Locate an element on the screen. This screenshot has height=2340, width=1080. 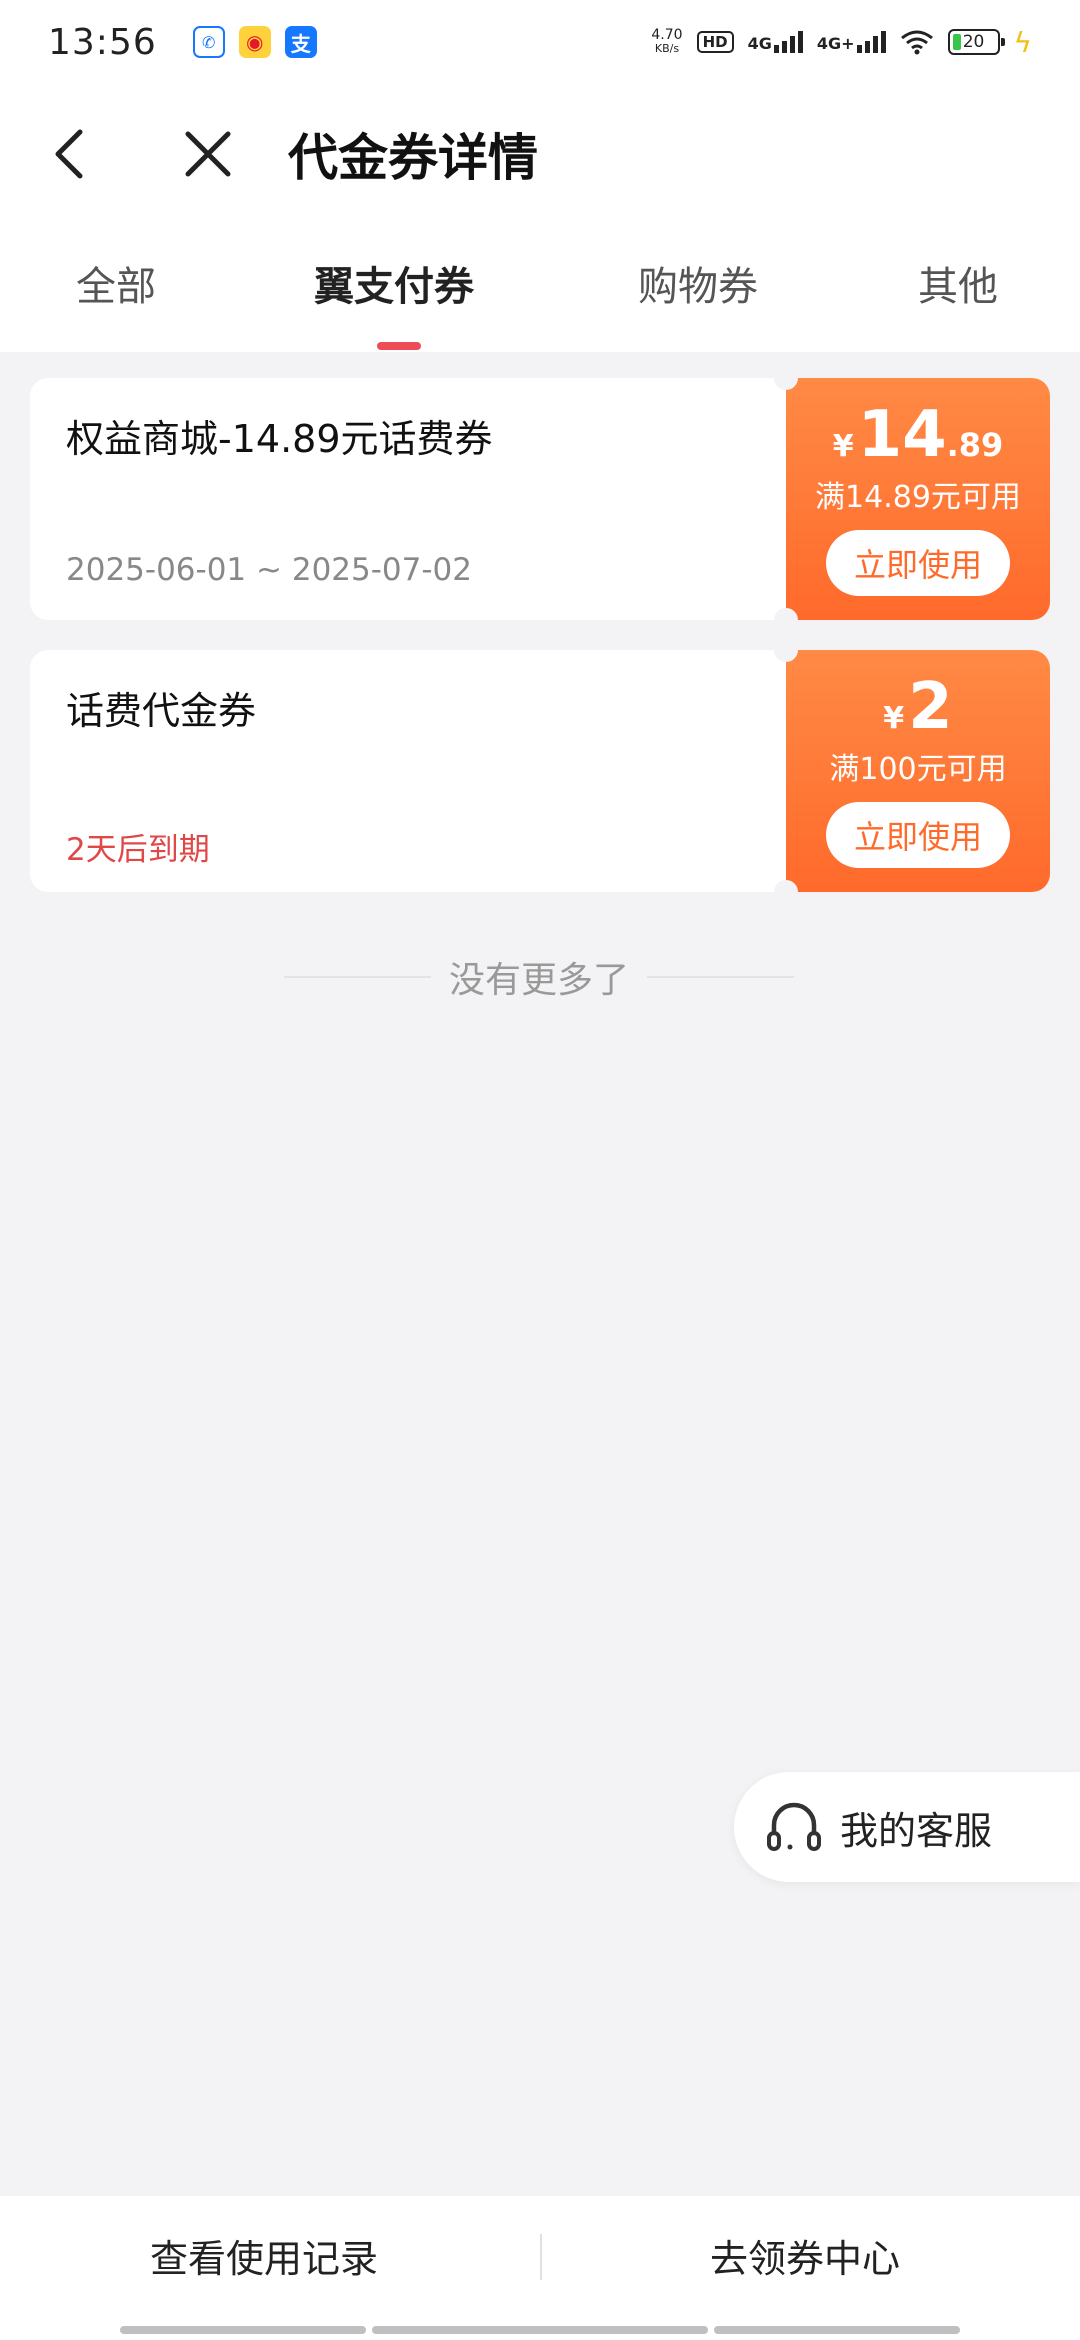
coupon-category-tabs: 全部 翼支付券 购物券 其他 is located at coordinates (540, 288).